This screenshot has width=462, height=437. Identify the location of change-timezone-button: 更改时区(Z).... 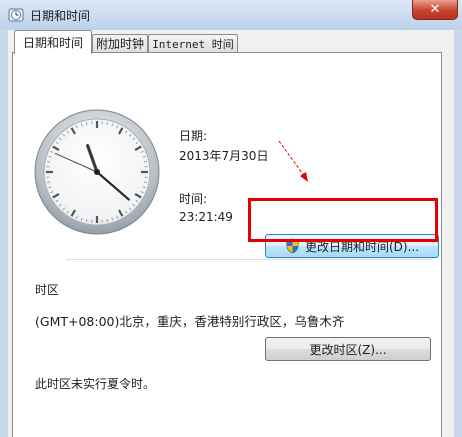
(348, 349).